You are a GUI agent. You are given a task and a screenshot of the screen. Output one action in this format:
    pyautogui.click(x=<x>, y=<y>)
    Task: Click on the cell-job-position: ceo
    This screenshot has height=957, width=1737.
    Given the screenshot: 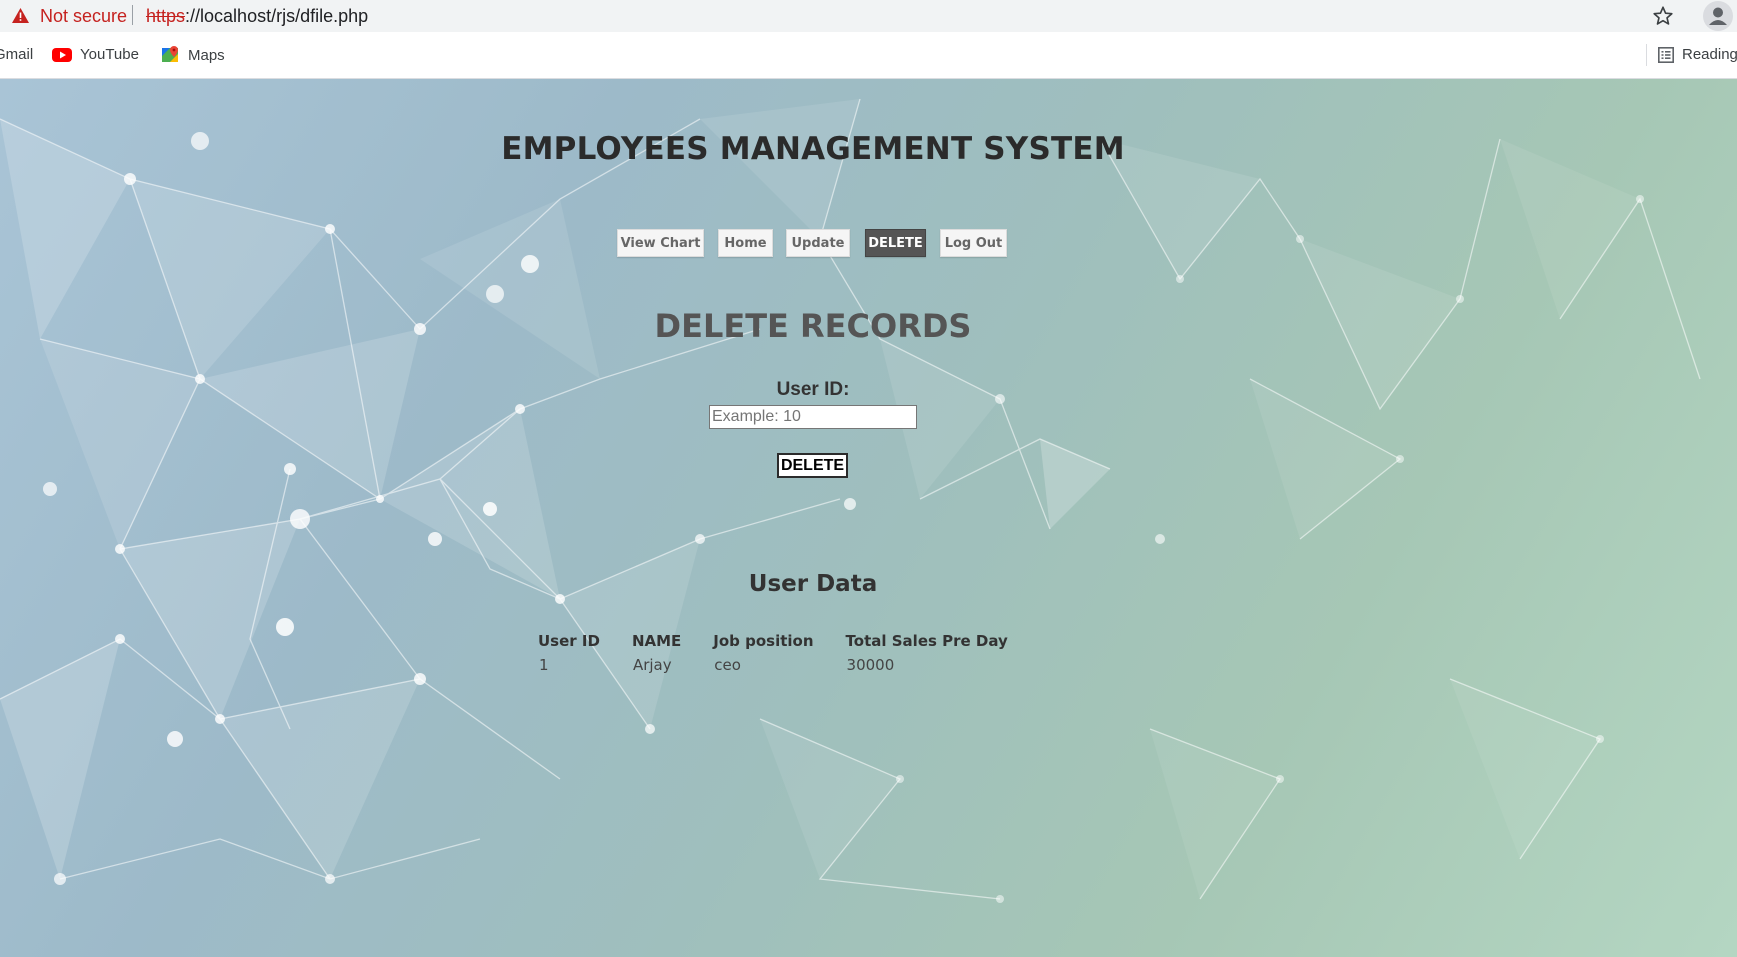 What is the action you would take?
    pyautogui.click(x=727, y=665)
    